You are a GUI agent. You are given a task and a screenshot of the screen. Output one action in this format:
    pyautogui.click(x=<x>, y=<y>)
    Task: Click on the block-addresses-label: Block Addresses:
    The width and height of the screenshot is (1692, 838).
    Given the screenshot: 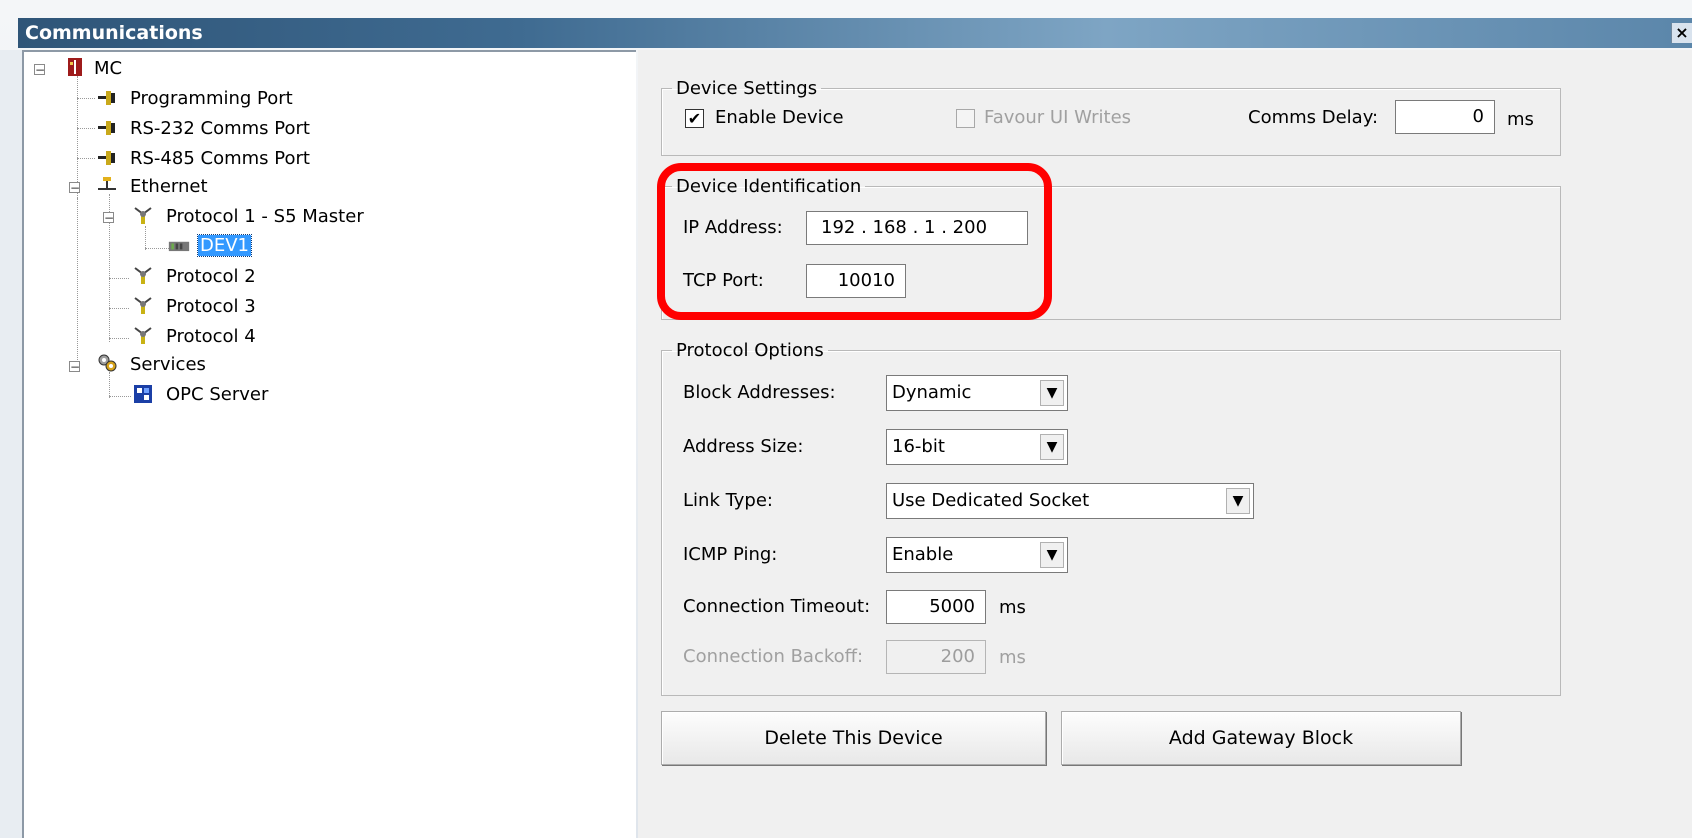 What is the action you would take?
    pyautogui.click(x=759, y=392)
    